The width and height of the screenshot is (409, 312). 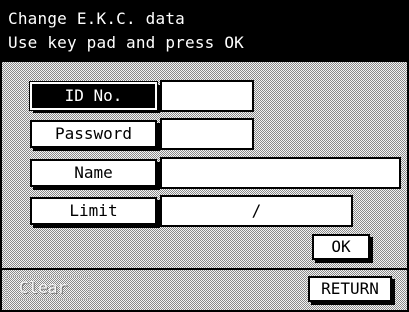 I want to click on return-button: RETURN, so click(x=350, y=289).